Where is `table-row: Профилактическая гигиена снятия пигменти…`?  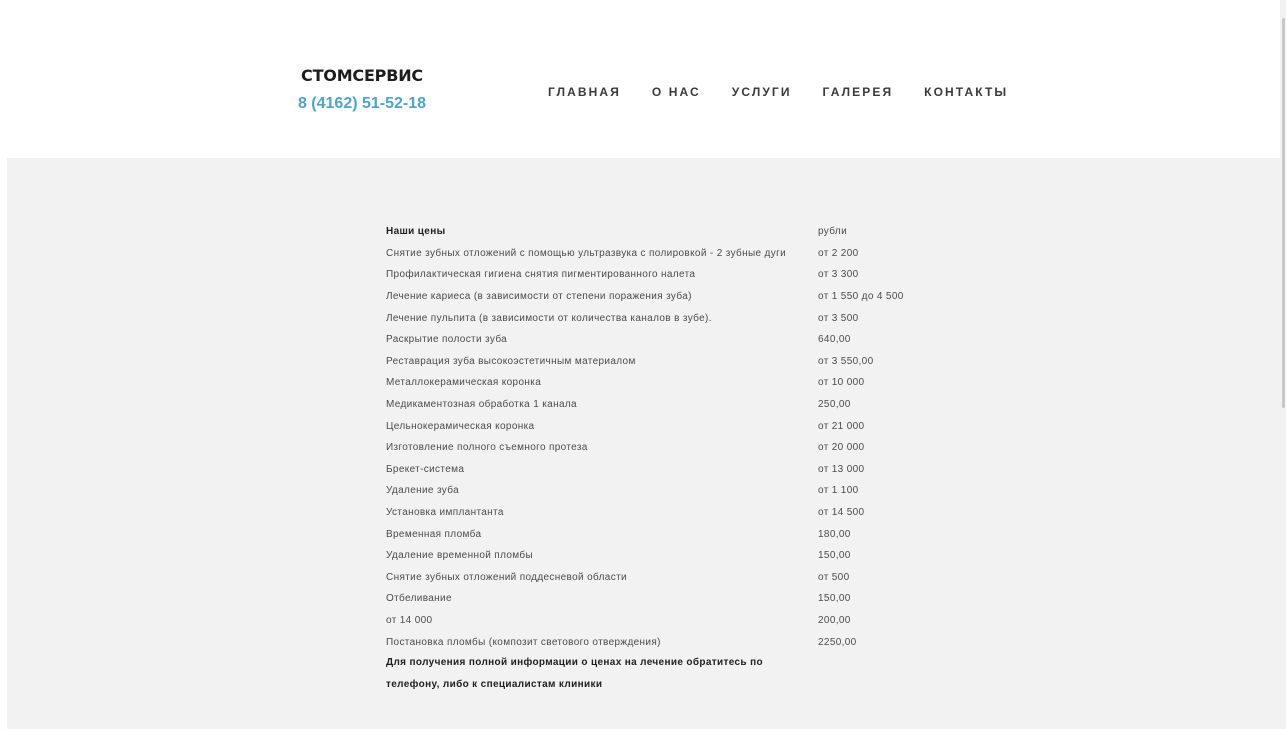 table-row: Профилактическая гигиена снятия пигменти… is located at coordinates (672, 275).